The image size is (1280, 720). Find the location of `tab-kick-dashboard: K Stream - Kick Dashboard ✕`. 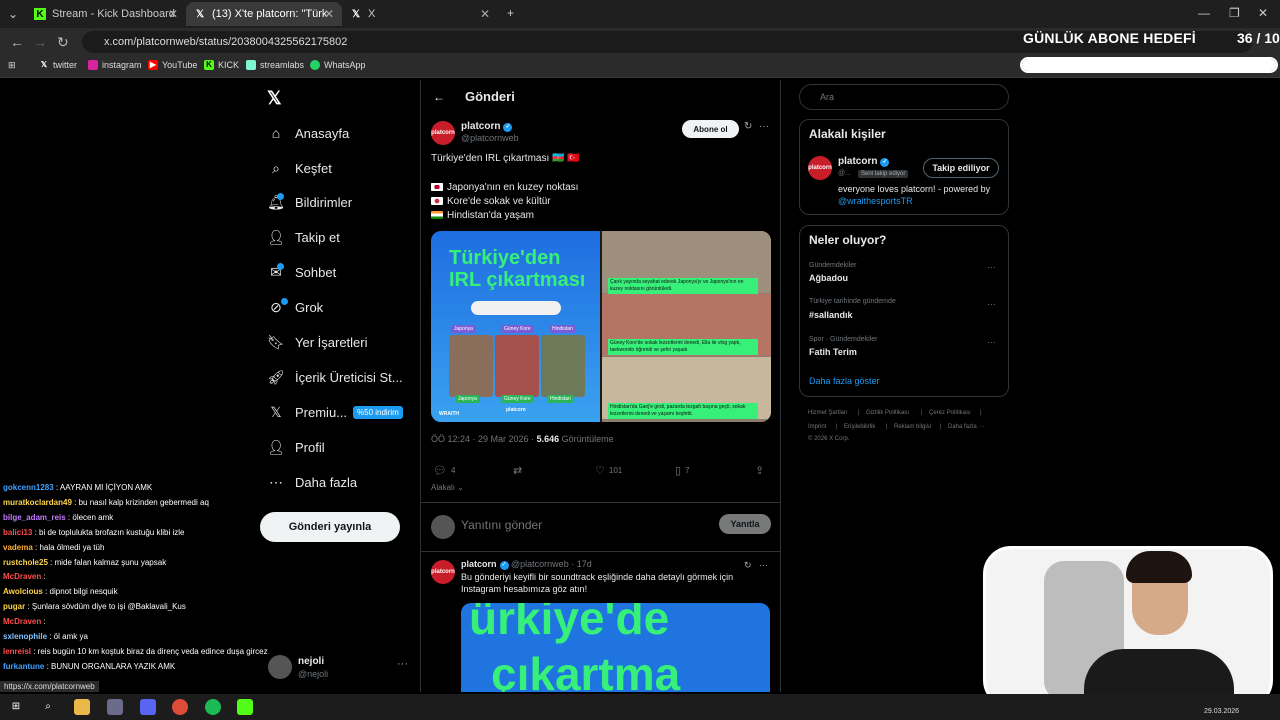

tab-kick-dashboard: K Stream - Kick Dashboard ✕ is located at coordinates (106, 14).